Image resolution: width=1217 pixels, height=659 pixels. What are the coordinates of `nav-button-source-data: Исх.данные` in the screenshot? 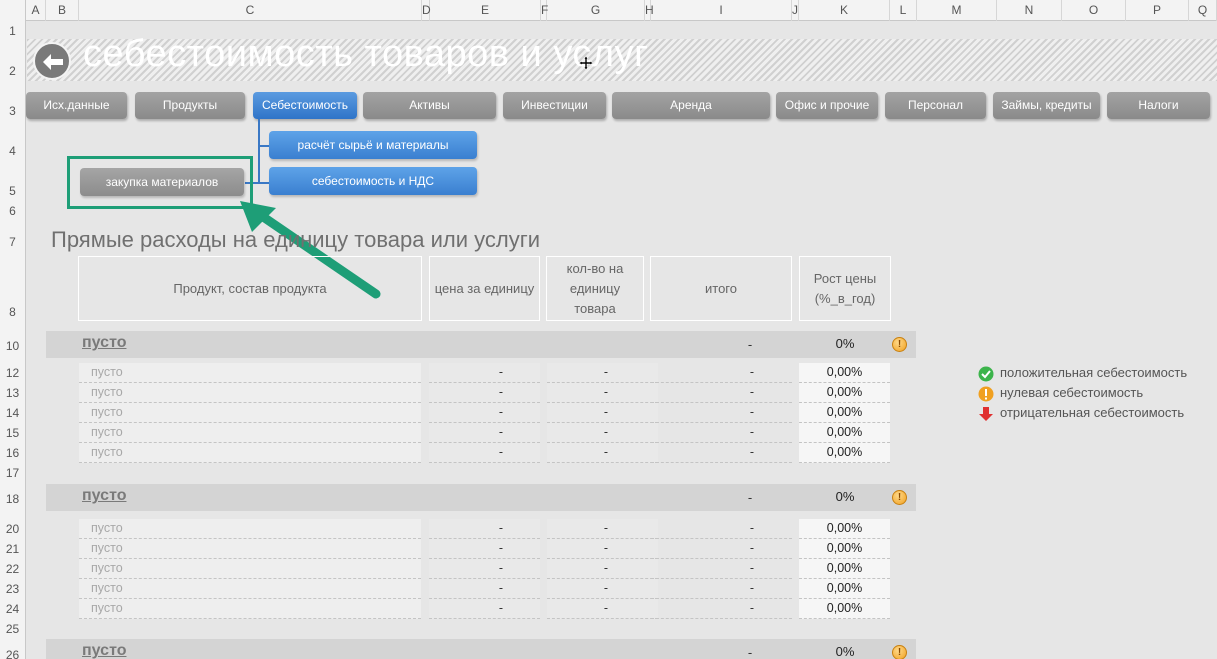 It's located at (76, 105).